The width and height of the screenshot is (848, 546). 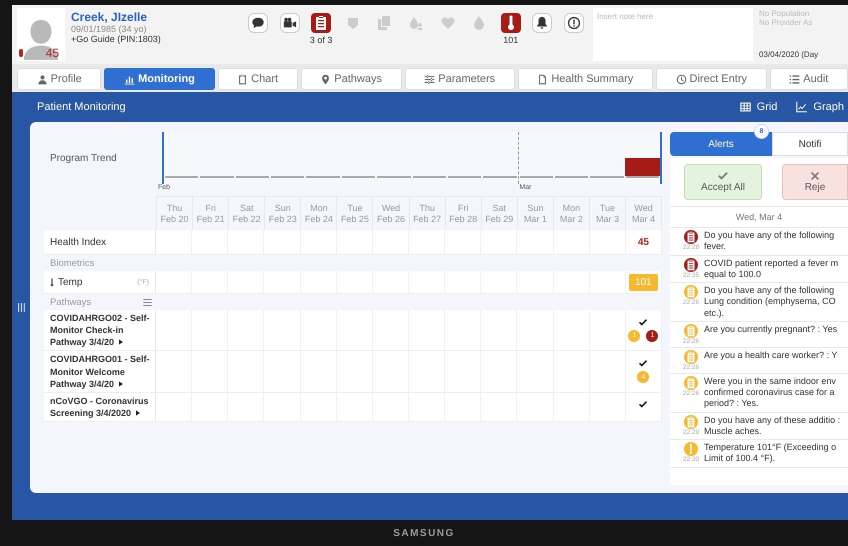 What do you see at coordinates (52, 282) in the screenshot?
I see `thermometer-icon` at bounding box center [52, 282].